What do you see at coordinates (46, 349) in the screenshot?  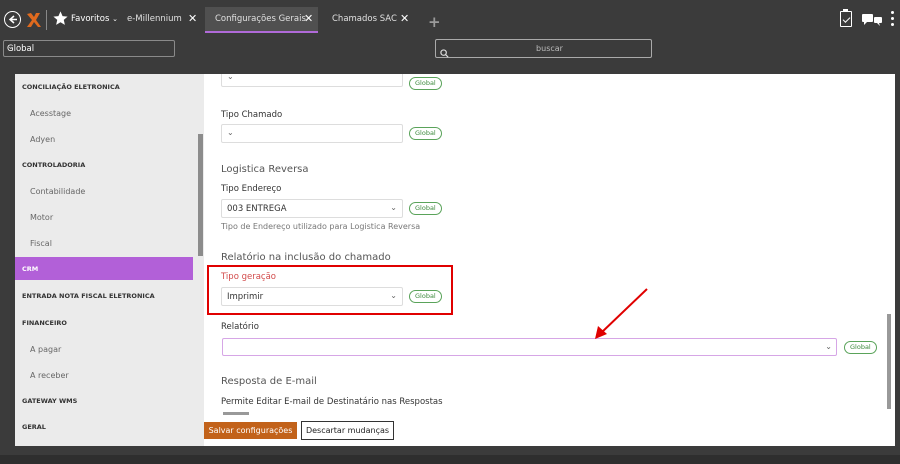 I see `sidebar-item-label: A pagar` at bounding box center [46, 349].